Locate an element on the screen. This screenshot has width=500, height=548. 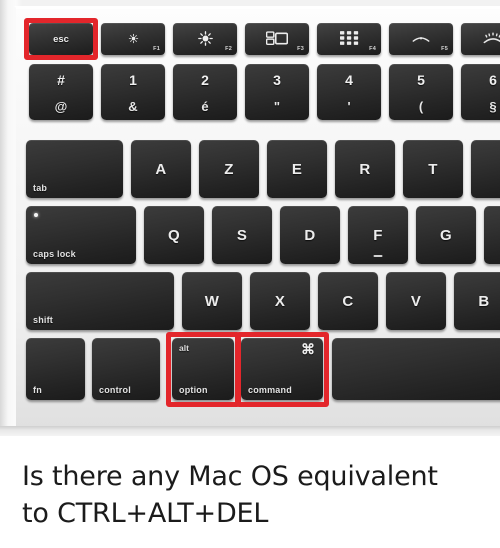
key-f1-label: F1 is located at coordinates (156, 49).